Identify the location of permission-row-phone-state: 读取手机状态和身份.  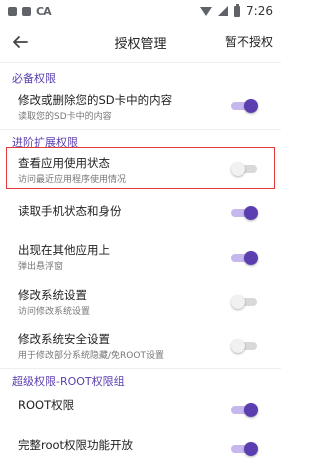
(140, 214).